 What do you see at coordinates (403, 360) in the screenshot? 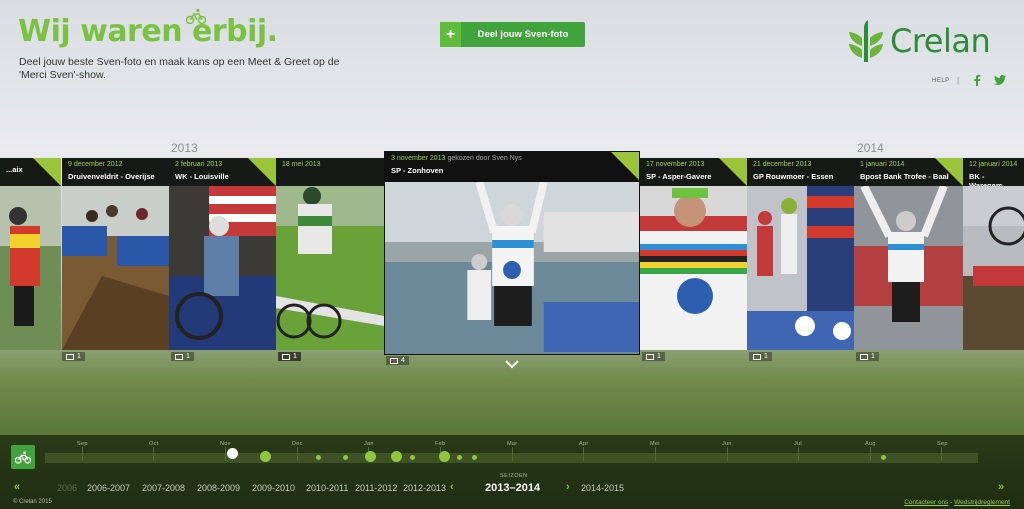
I see `count-value: 4` at bounding box center [403, 360].